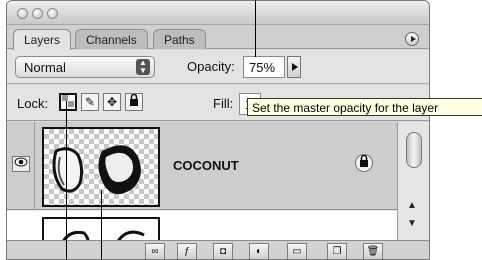  I want to click on layer-lock-icon, so click(364, 163).